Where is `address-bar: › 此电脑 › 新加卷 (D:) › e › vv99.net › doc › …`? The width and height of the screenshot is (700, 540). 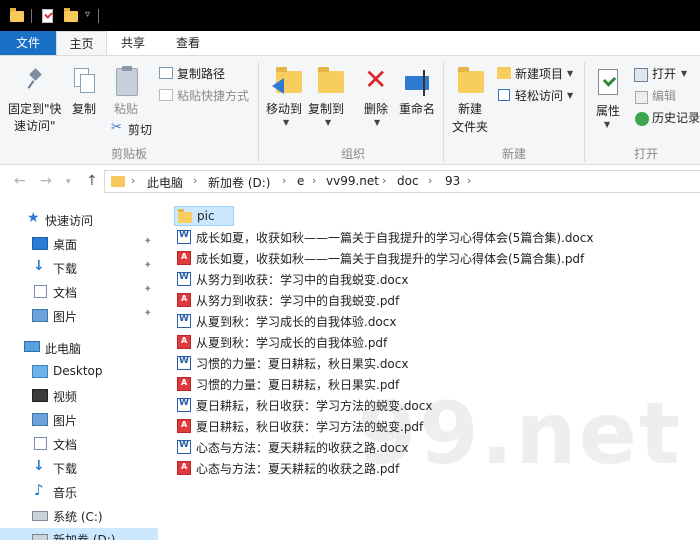
address-bar: › 此电脑 › 新加卷 (D:) › e › vv99.net › doc › … is located at coordinates (402, 181).